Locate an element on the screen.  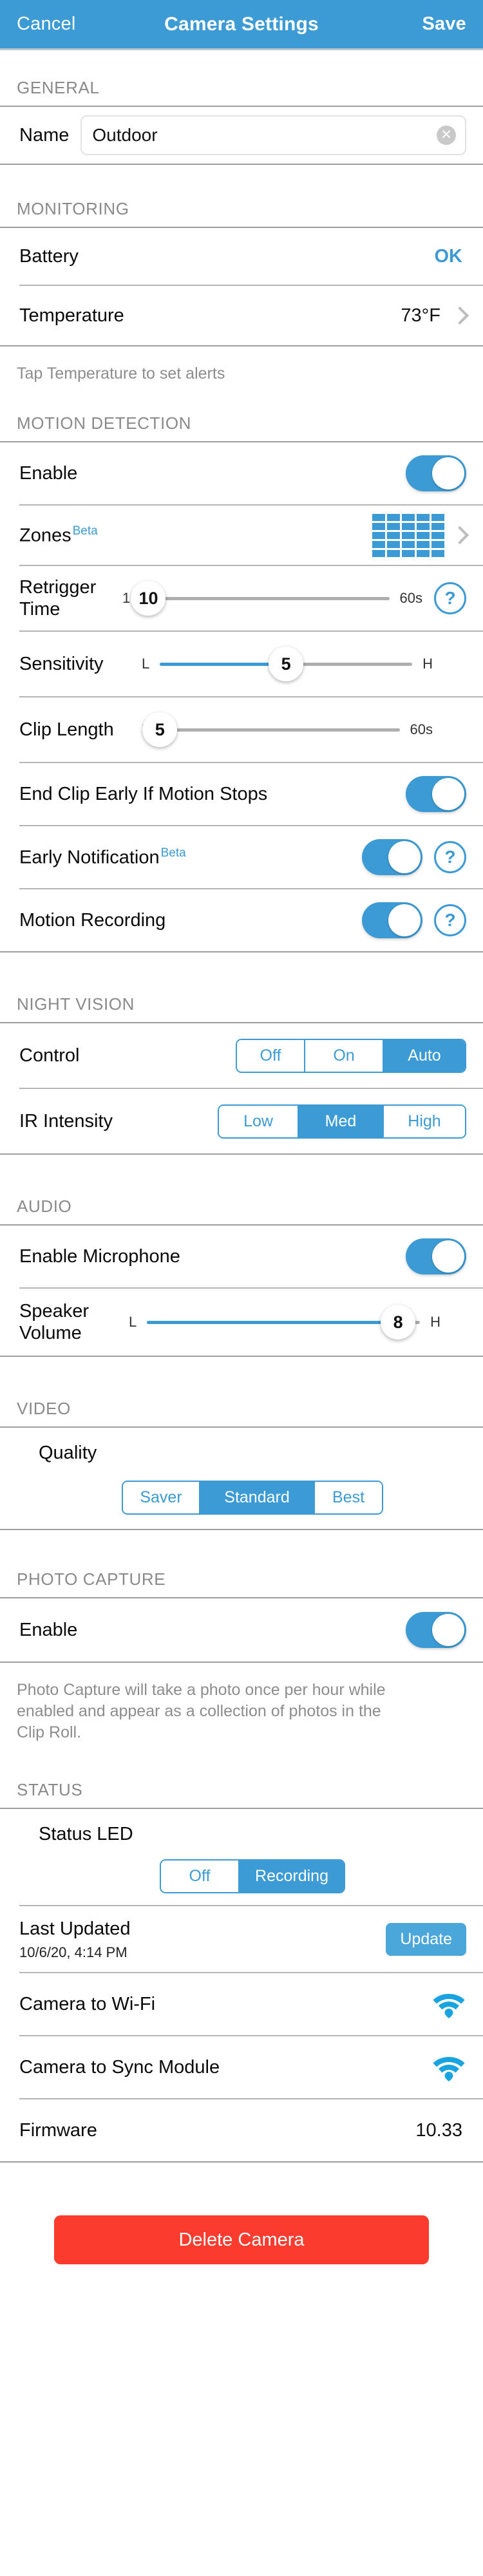
row-end-clip-early: End Clip Early If Motion Stops is located at coordinates (241, 794).